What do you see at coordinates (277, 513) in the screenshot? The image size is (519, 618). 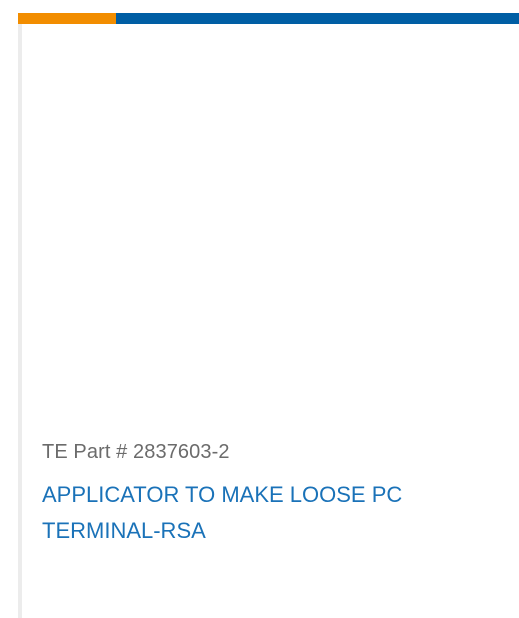 I see `product-title-link: APPLICATOR TO MAKE LOOSE PC TERMINAL-RSA` at bounding box center [277, 513].